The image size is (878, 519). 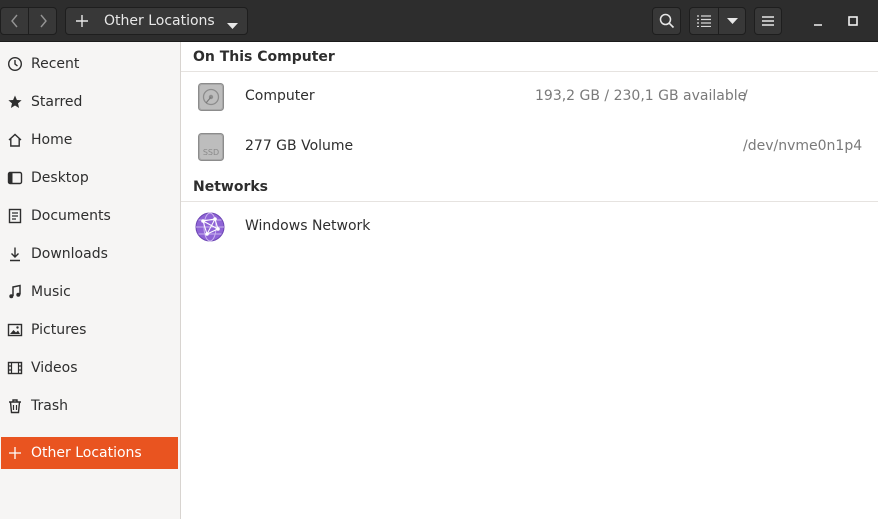 What do you see at coordinates (90, 330) in the screenshot?
I see `sidebar-item-pictures: Pictures` at bounding box center [90, 330].